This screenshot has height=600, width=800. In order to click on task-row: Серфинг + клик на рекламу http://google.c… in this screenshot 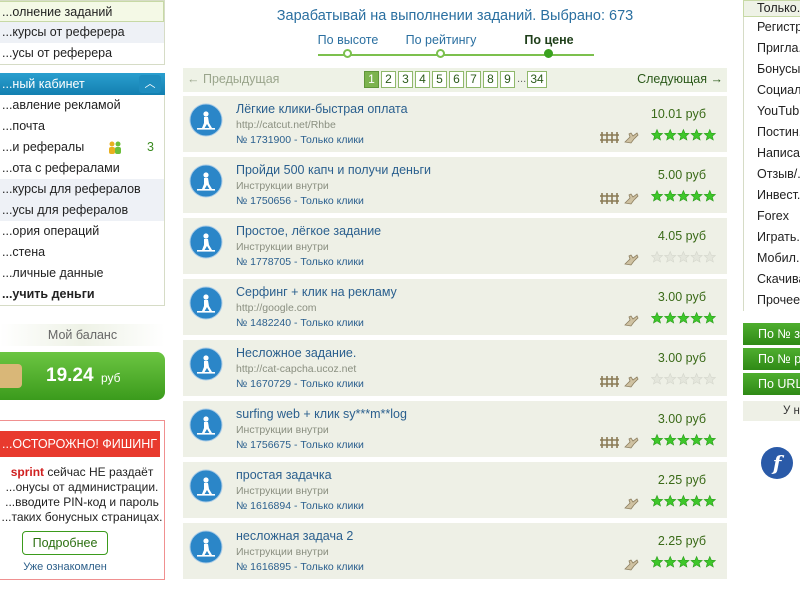, I will do `click(455, 307)`.